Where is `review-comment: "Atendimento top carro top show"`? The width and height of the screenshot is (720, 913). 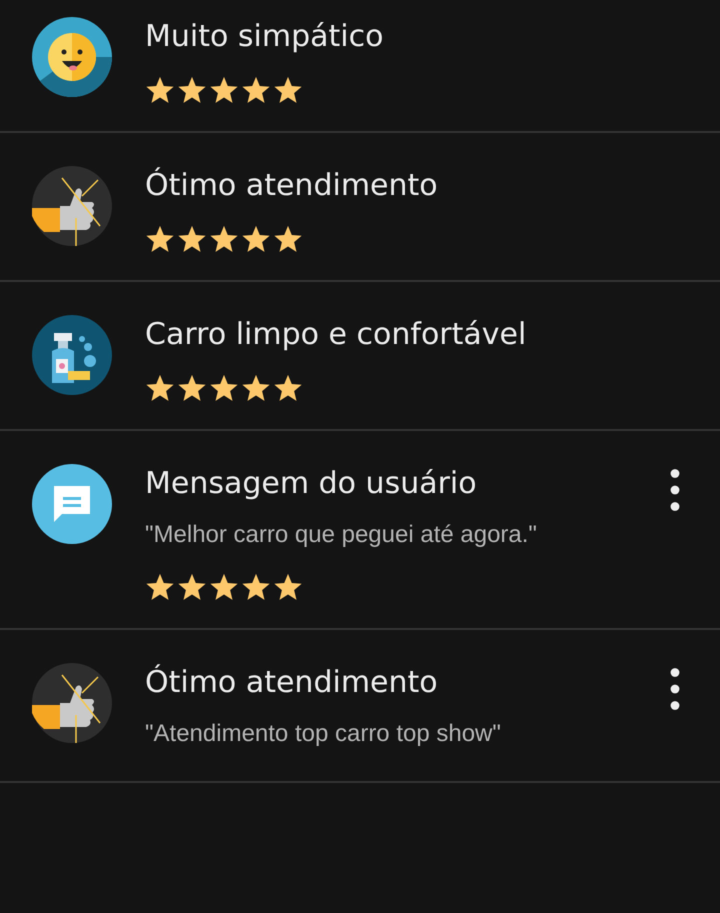 review-comment: "Atendimento top carro top show" is located at coordinates (323, 734).